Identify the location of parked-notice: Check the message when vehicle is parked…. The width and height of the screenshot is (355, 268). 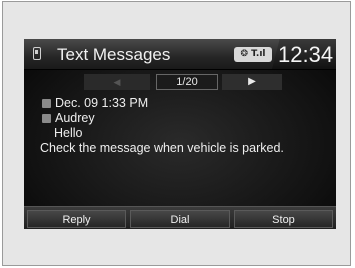
(162, 148).